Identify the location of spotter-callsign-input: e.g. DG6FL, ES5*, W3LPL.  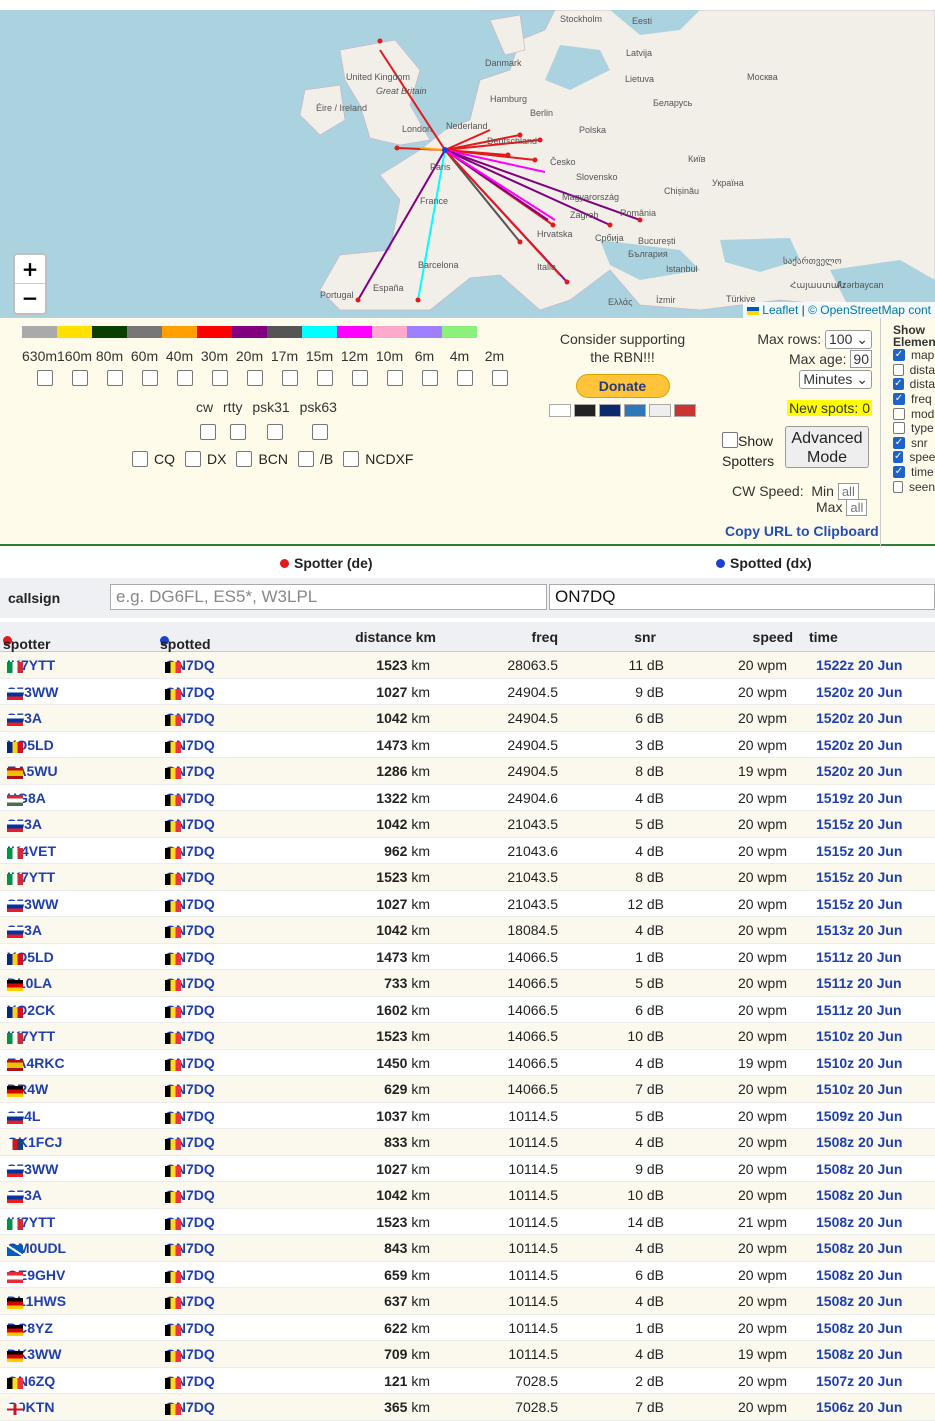
(328, 597).